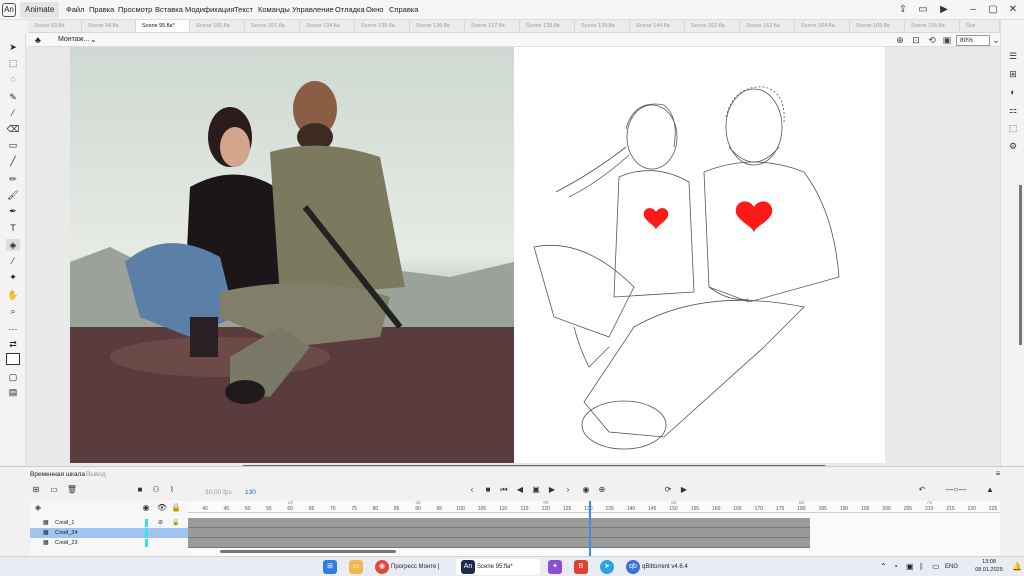 Image resolution: width=1024 pixels, height=576 pixels. I want to click on properties-icon: ☰, so click(1013, 56).